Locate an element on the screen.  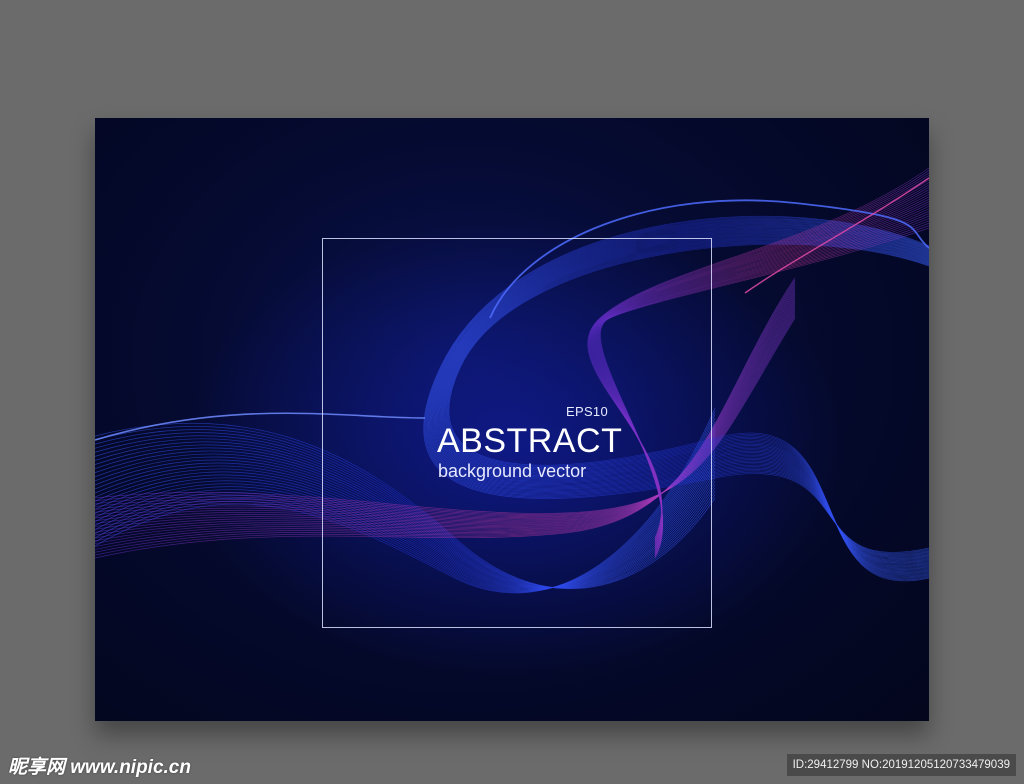
eps-label: EPS10 is located at coordinates (587, 411).